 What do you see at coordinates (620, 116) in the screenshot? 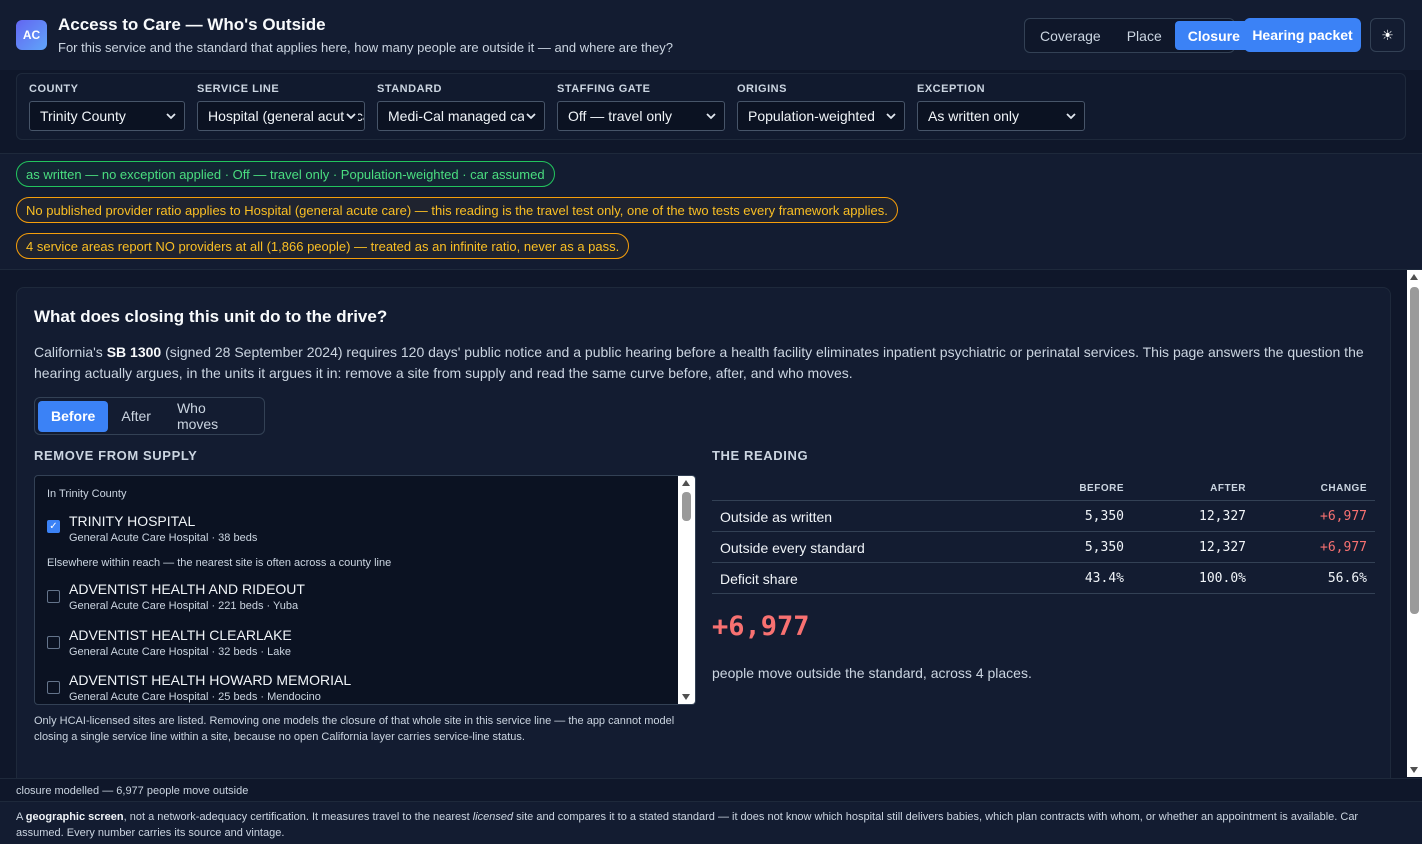
I see `staffing-gate-value: Off — travel only` at bounding box center [620, 116].